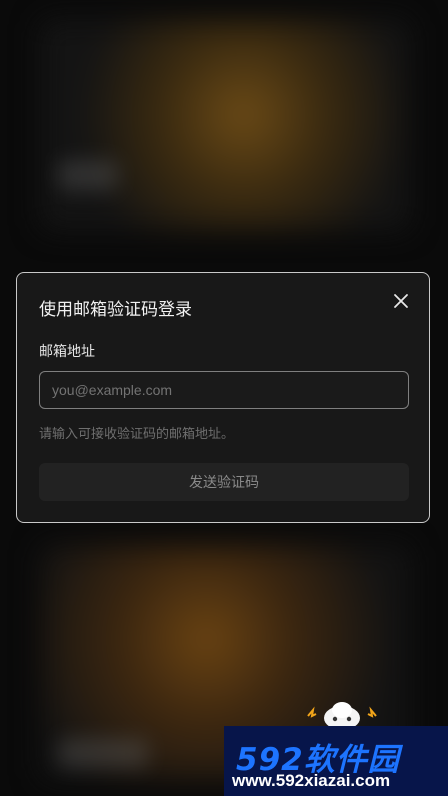 The image size is (448, 796). What do you see at coordinates (224, 482) in the screenshot?
I see `send-code-button: 发送验证码` at bounding box center [224, 482].